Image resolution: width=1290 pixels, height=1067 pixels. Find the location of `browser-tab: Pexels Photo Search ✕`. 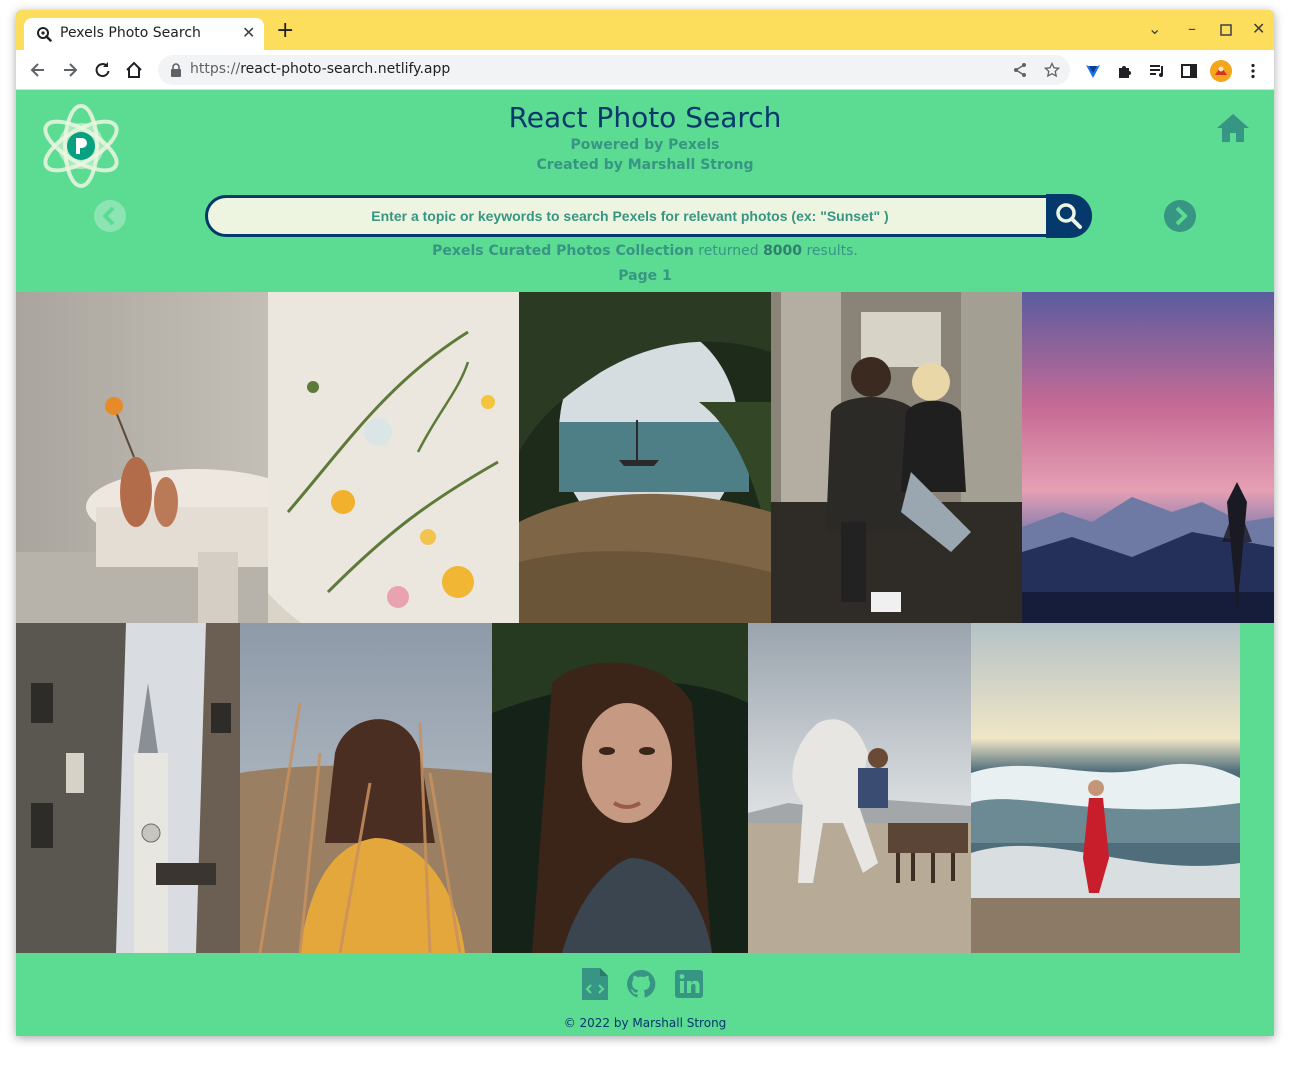

browser-tab: Pexels Photo Search ✕ is located at coordinates (144, 34).